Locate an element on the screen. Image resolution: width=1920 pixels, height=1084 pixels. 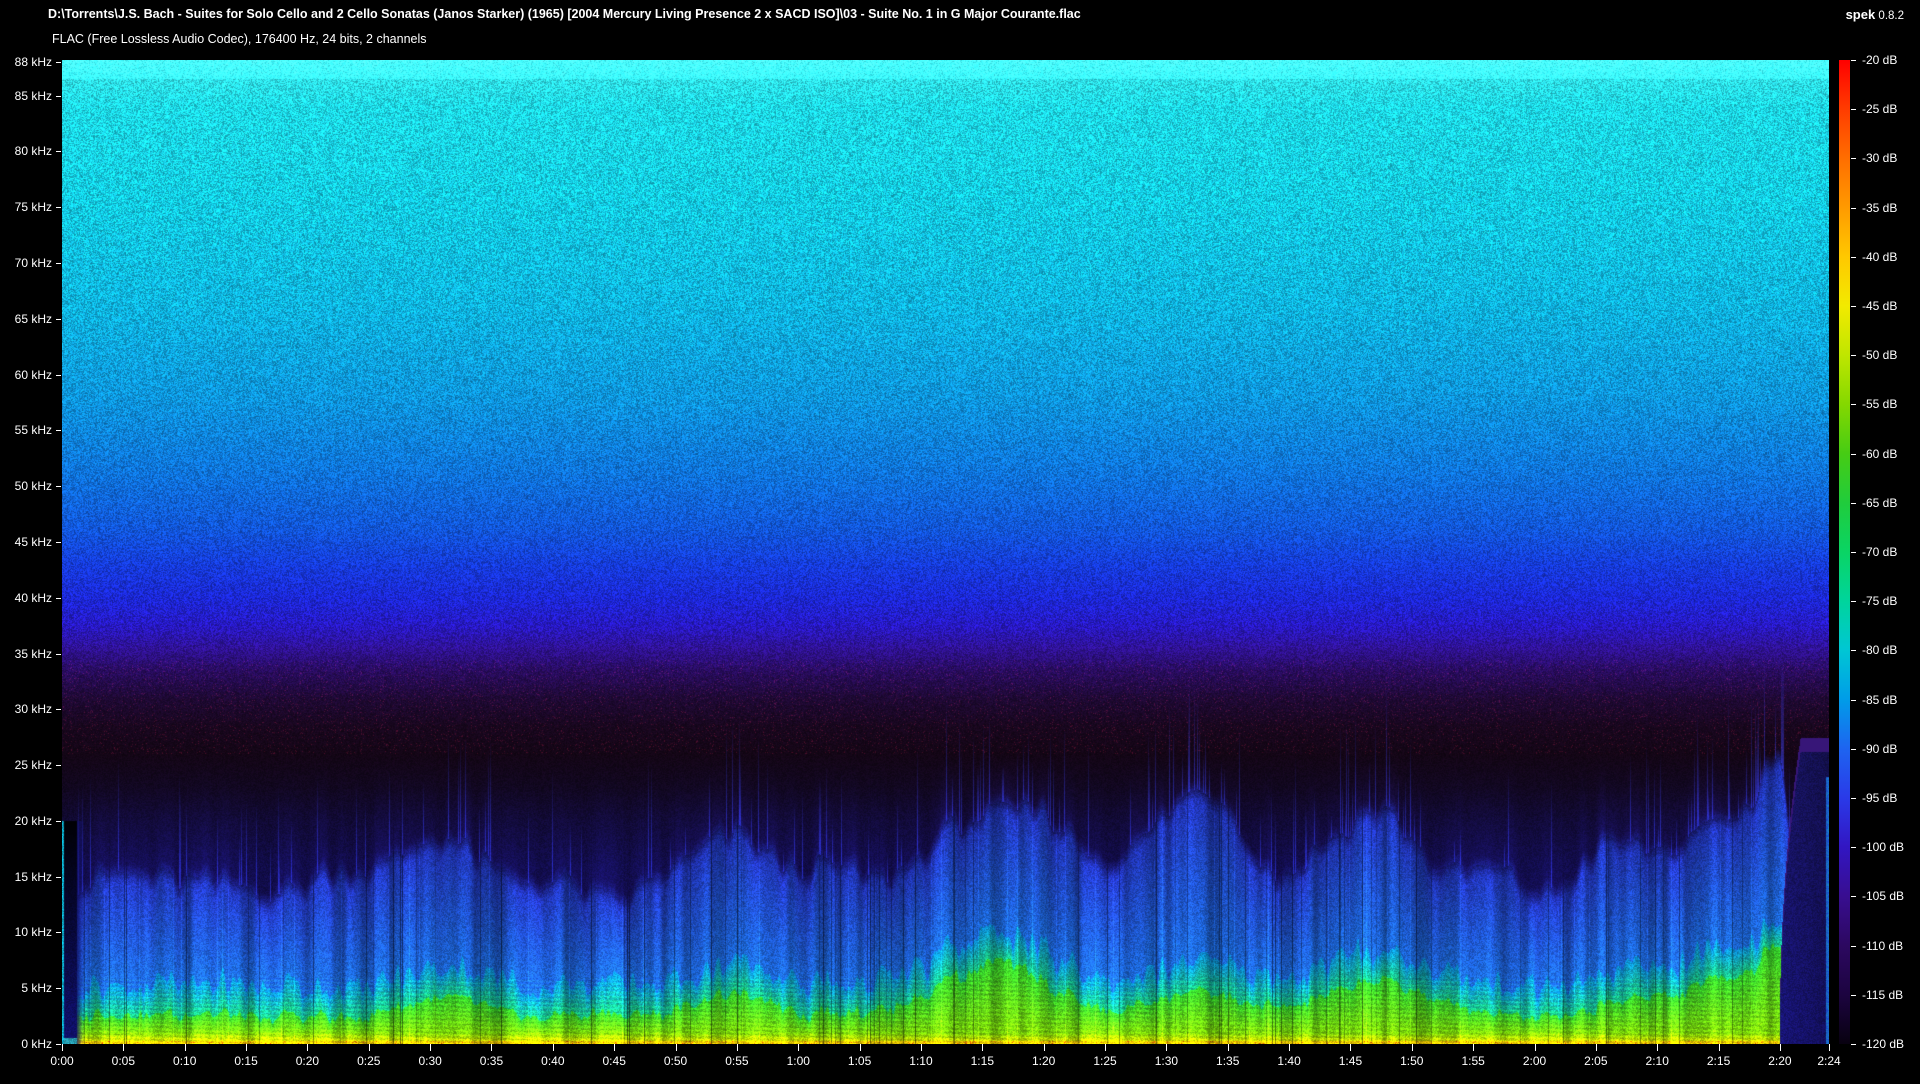
freq-axis-label: 30 kHz is located at coordinates (33, 709).